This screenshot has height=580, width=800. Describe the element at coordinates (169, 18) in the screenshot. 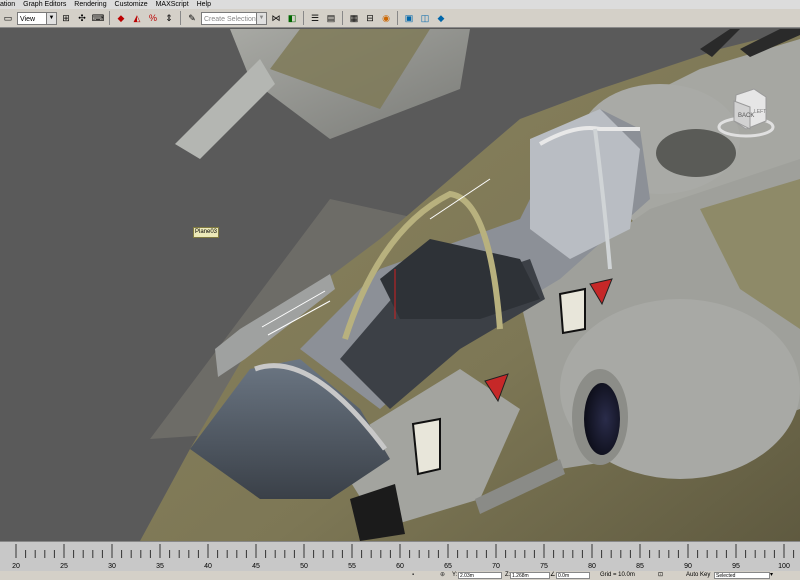

I see `spinner-snap-icon: ⇕` at that location.